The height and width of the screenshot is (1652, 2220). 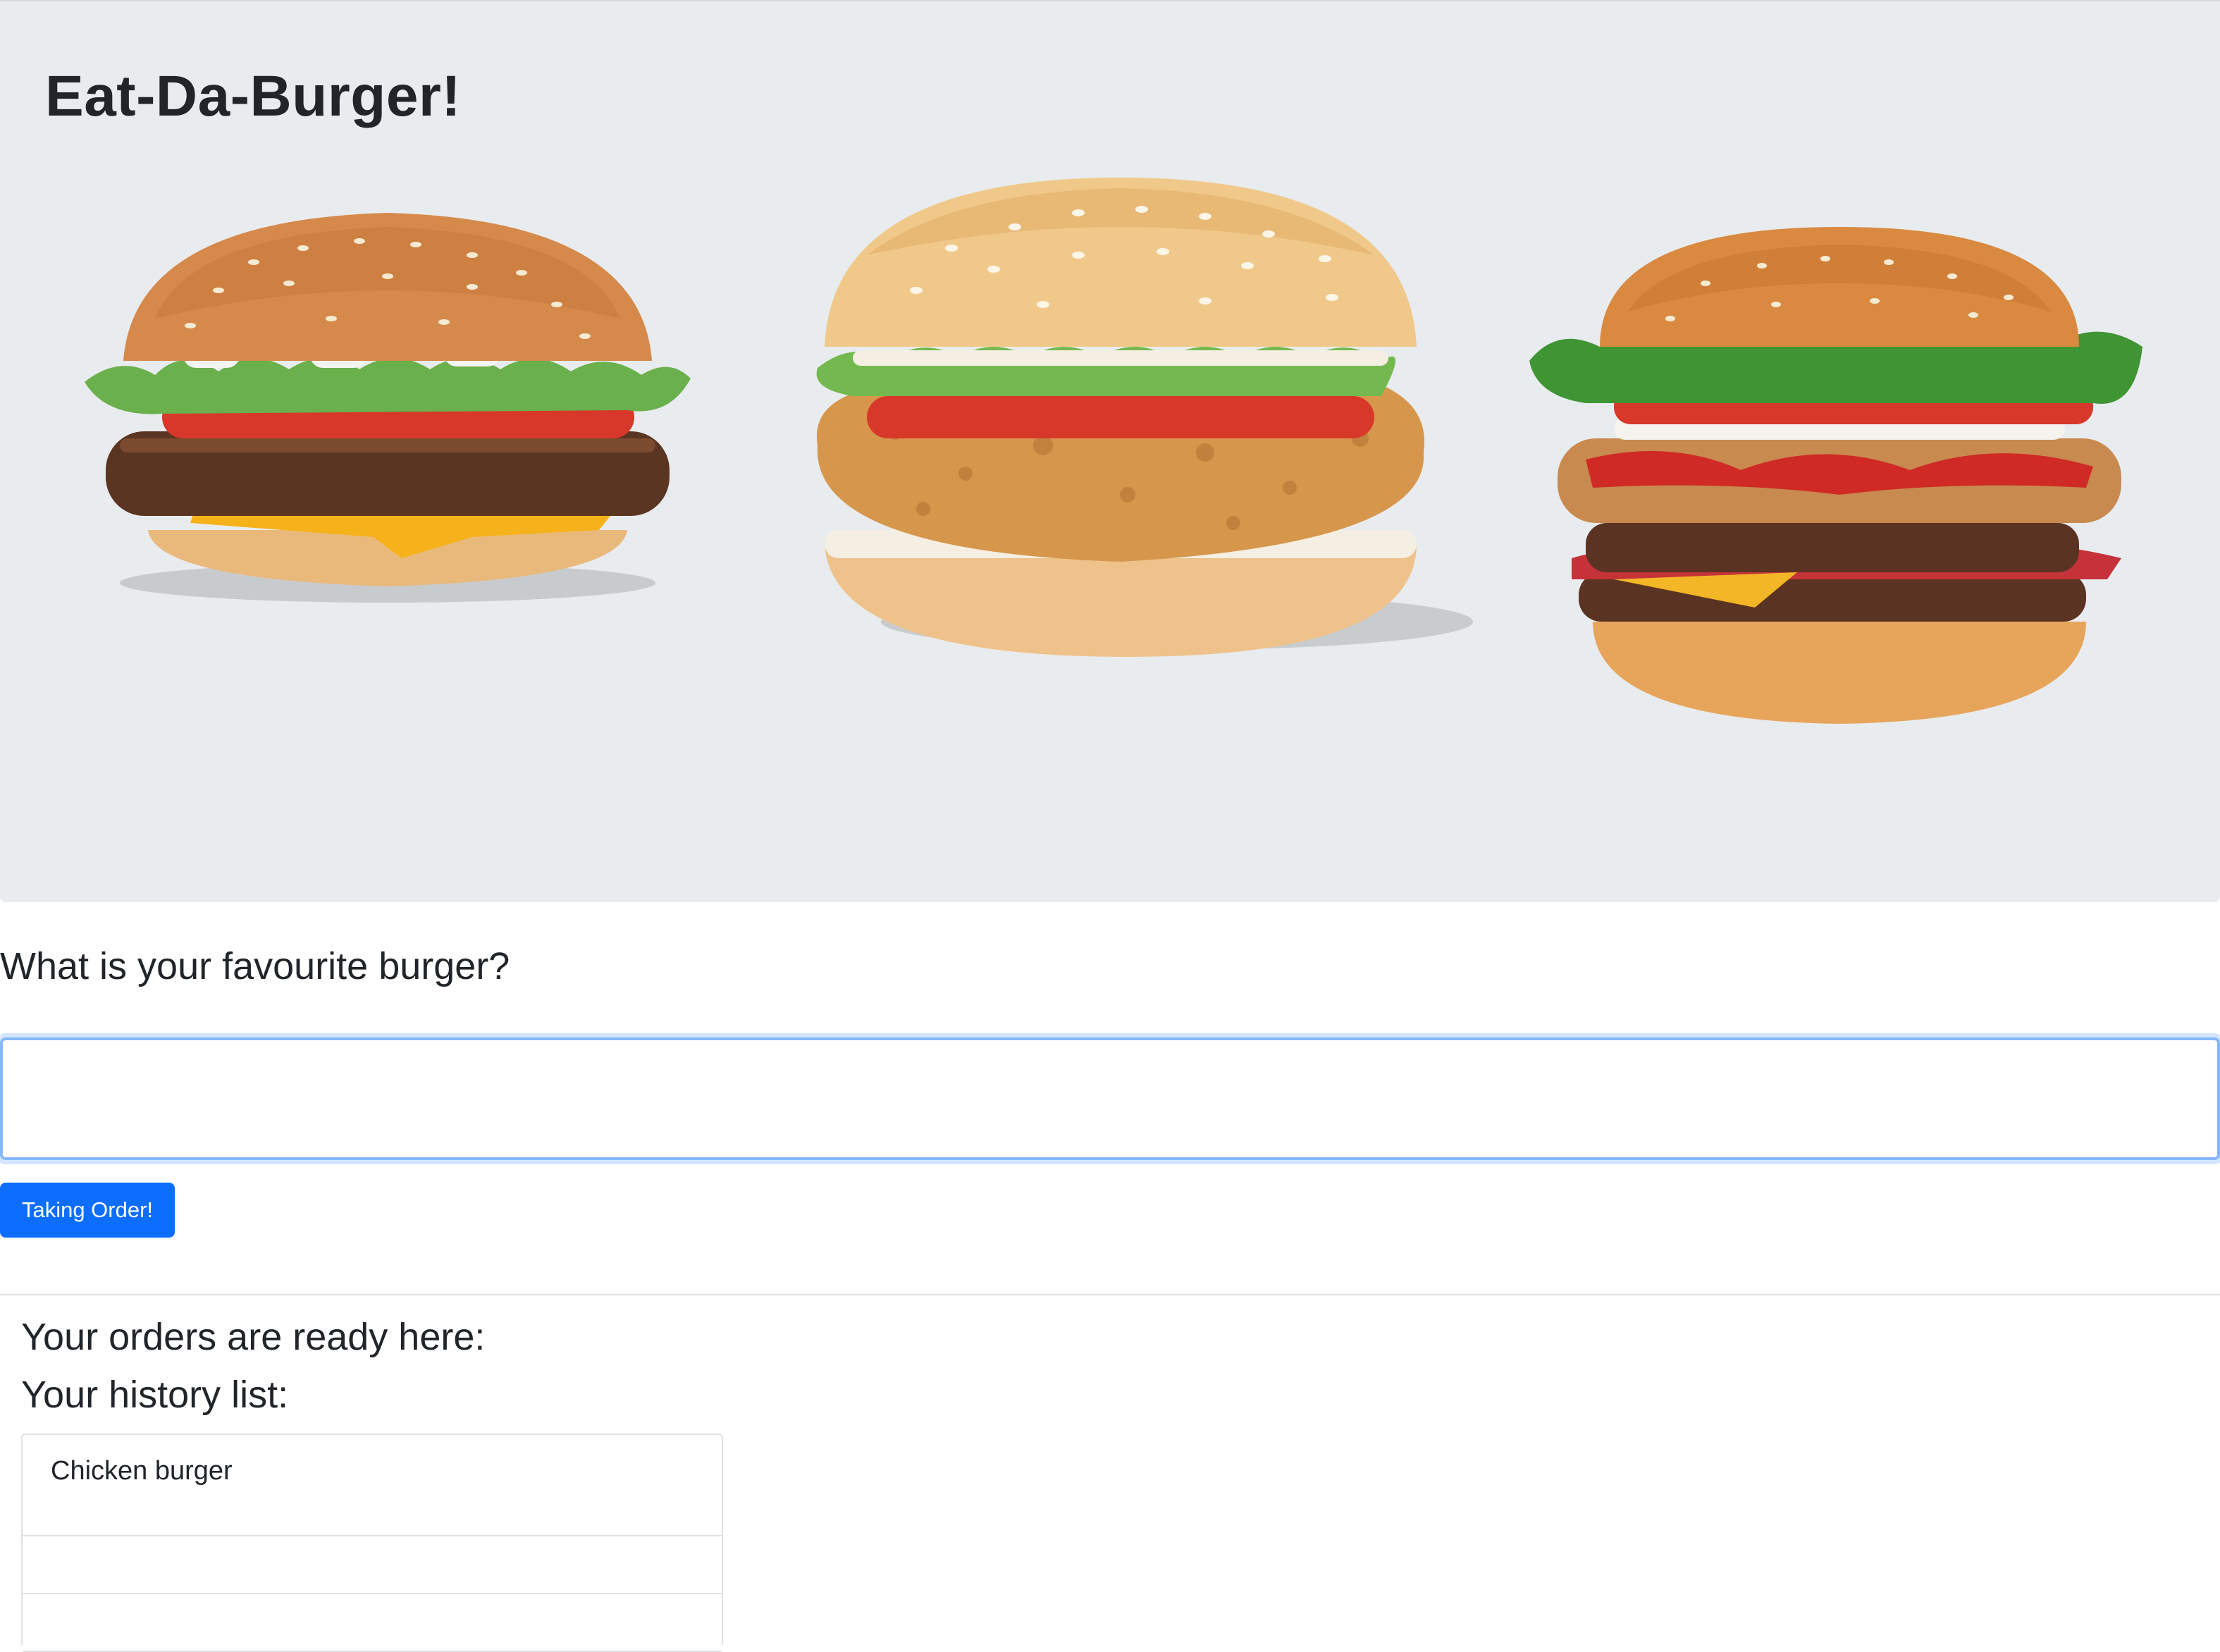 What do you see at coordinates (388, 408) in the screenshot?
I see `burger-image-beef` at bounding box center [388, 408].